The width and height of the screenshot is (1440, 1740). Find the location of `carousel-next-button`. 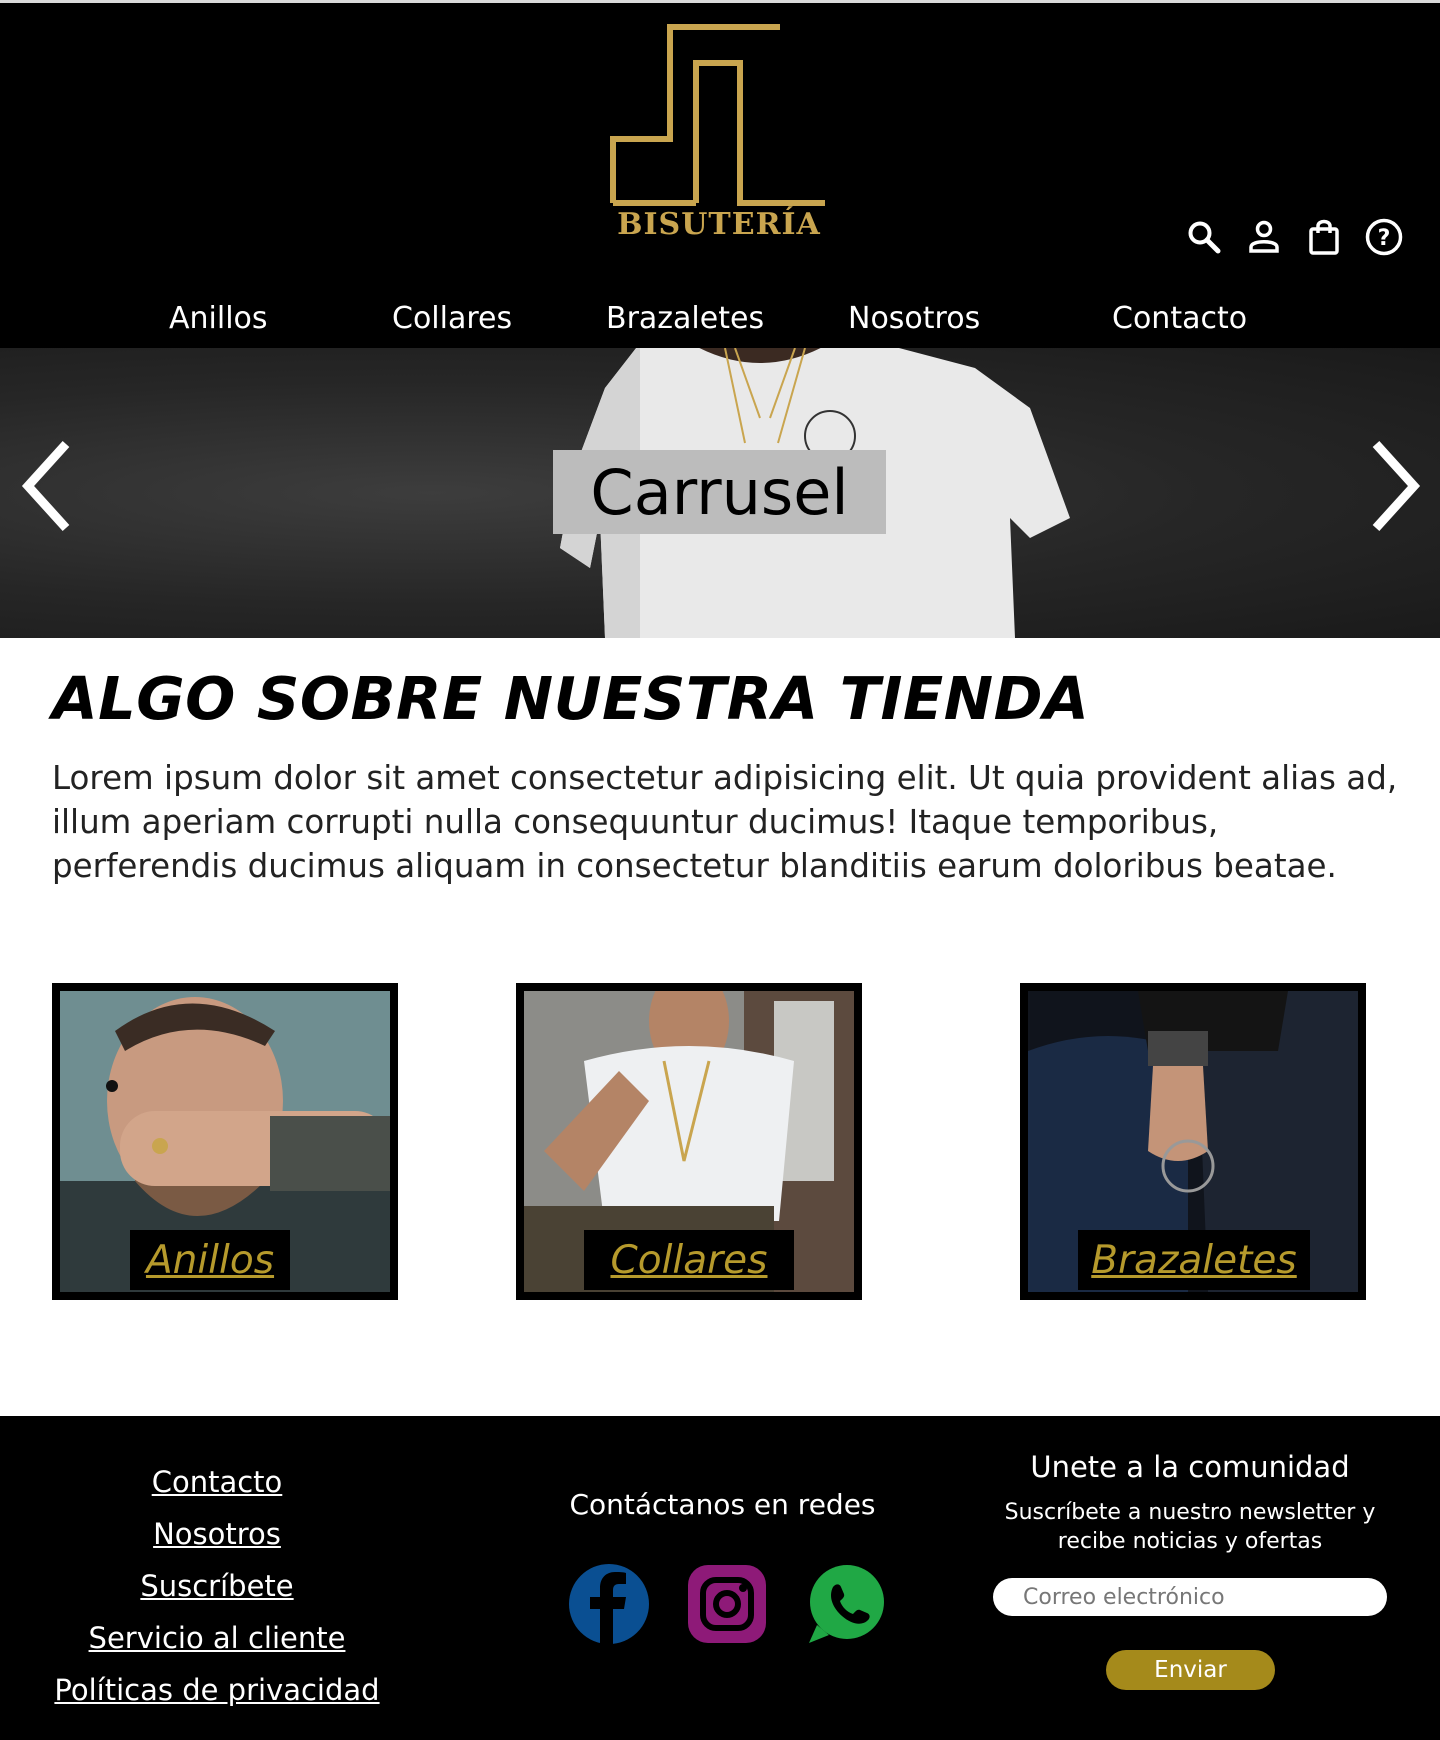

carousel-next-button is located at coordinates (1394, 486).